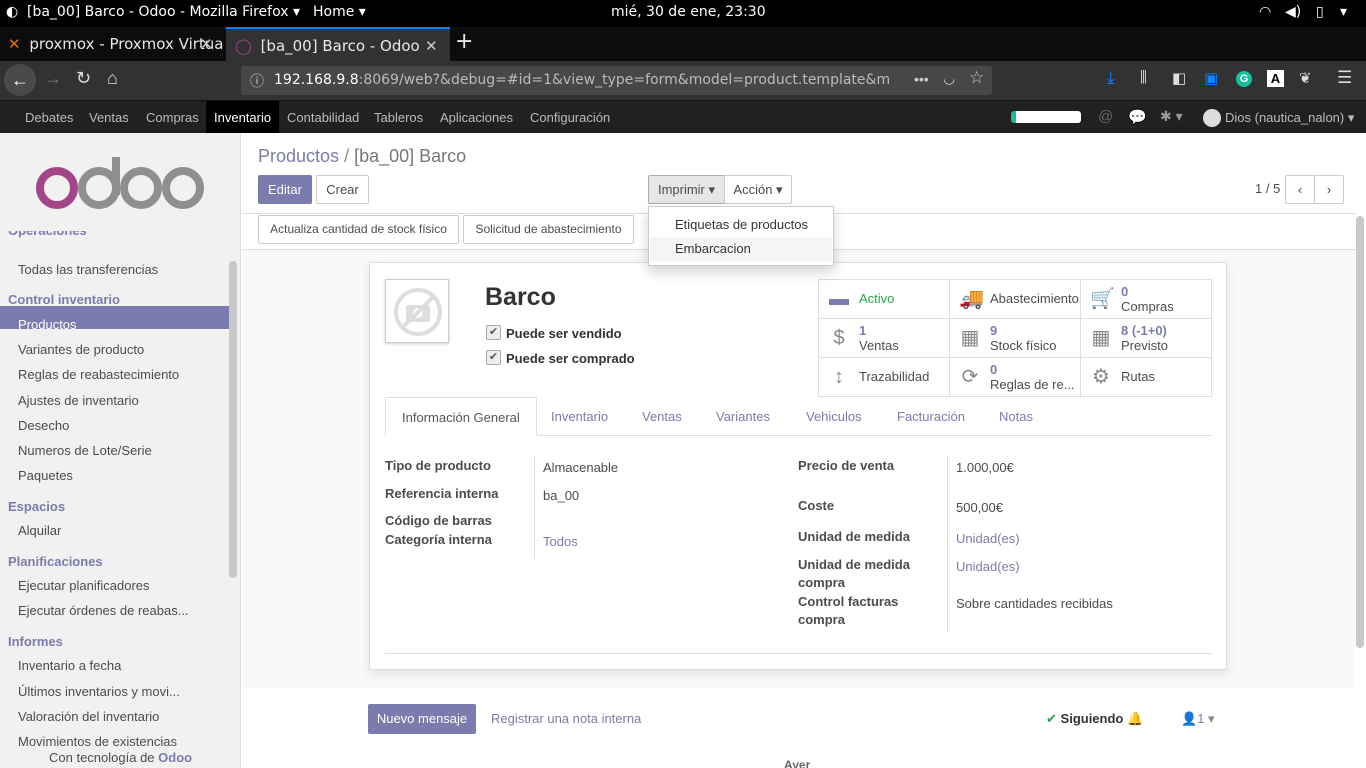 This screenshot has height=768, width=1366. Describe the element at coordinates (1146, 338) in the screenshot. I see `smart-button-previsto: ▦ 8 (-1+0) Previsto` at that location.